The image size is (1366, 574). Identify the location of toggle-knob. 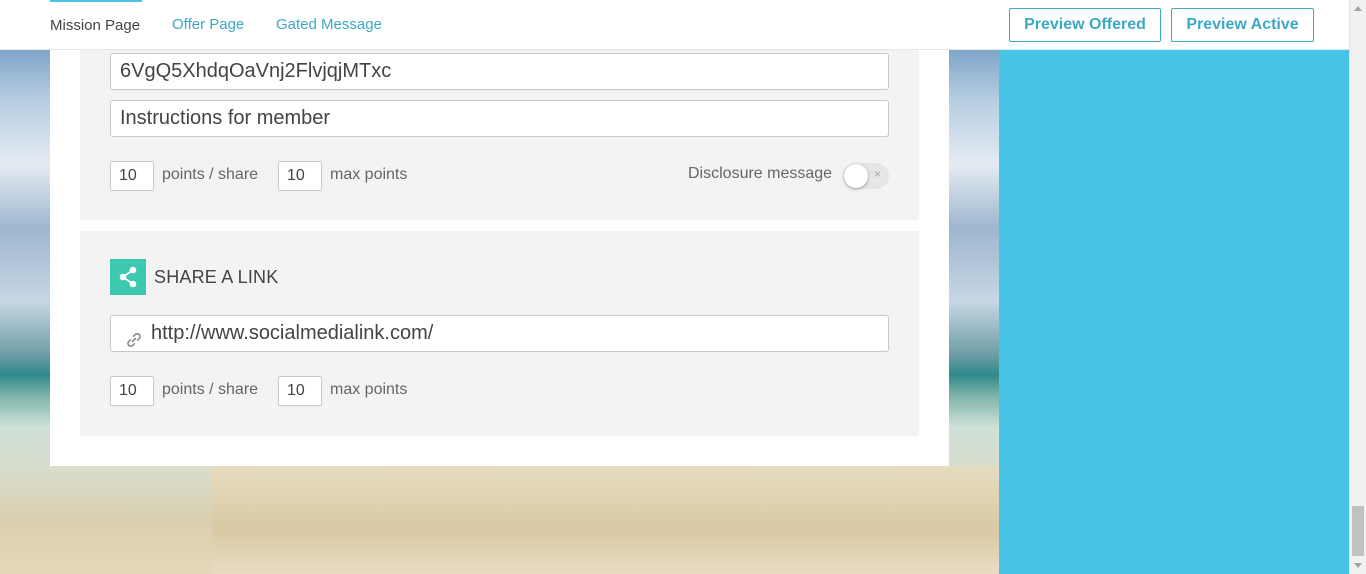
(856, 176).